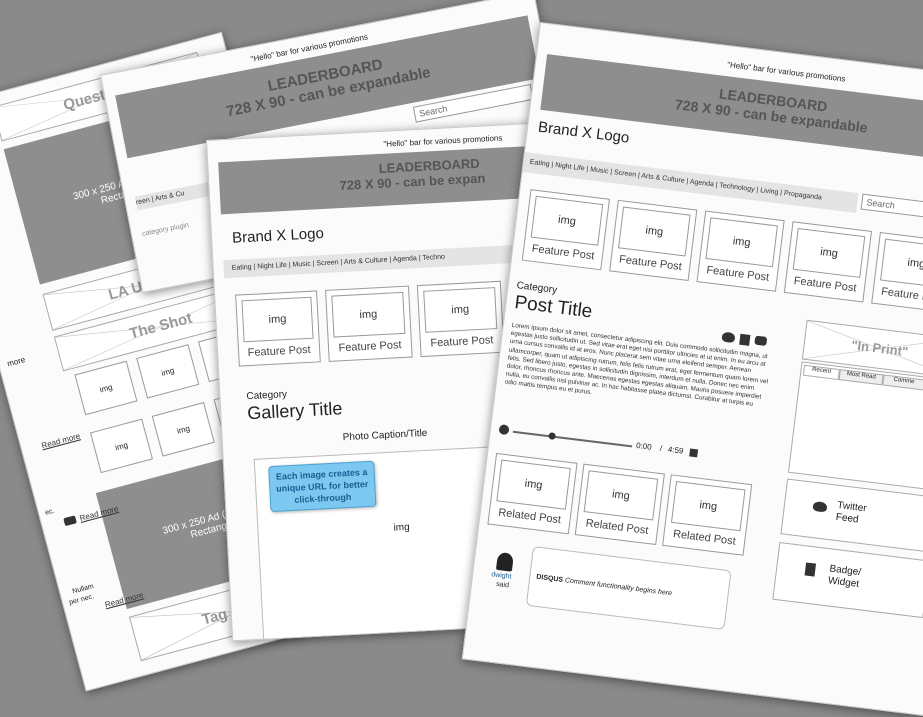 The width and height of the screenshot is (923, 717). Describe the element at coordinates (810, 569) in the screenshot. I see `facebook-badge-icon` at that location.